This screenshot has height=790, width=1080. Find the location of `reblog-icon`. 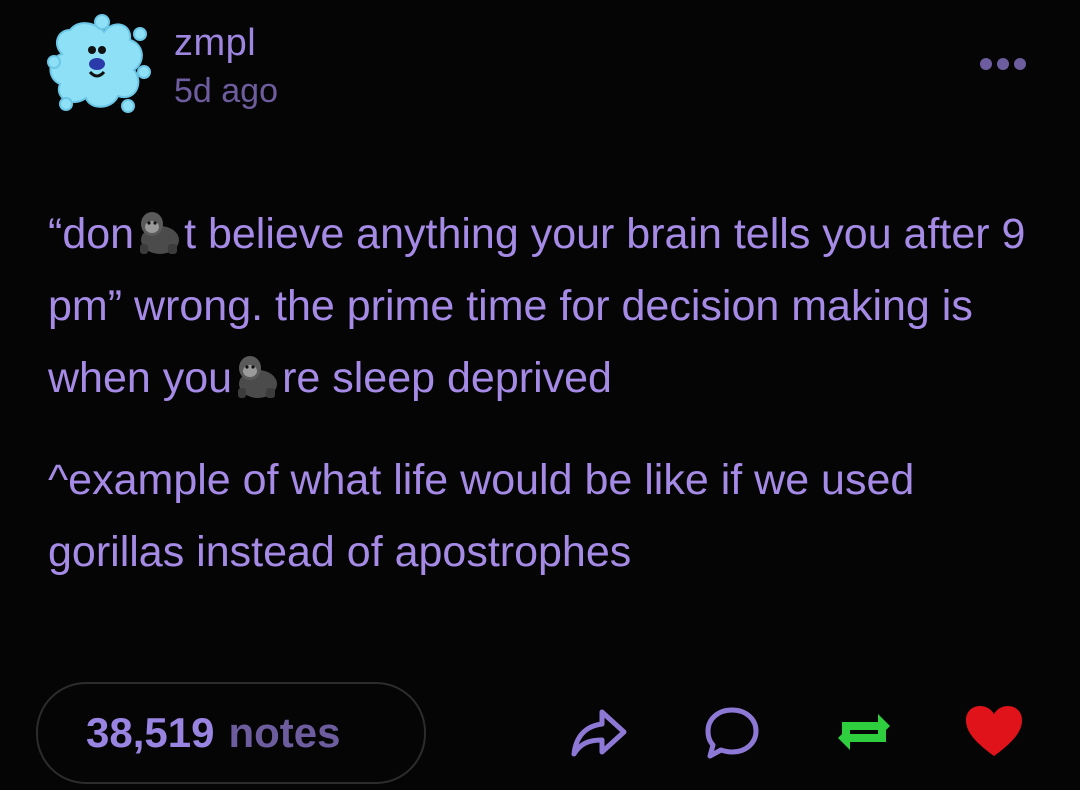

reblog-icon is located at coordinates (864, 732).